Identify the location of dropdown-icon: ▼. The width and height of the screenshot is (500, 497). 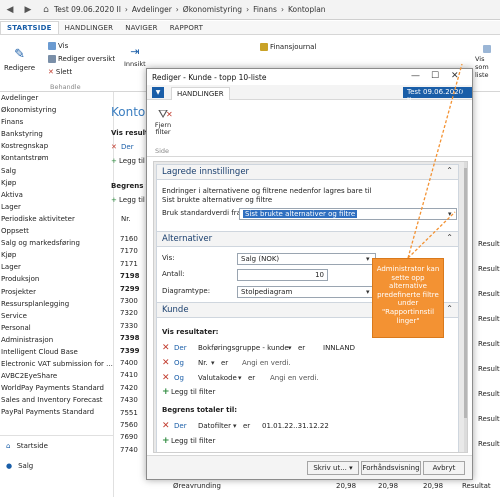
(158, 92).